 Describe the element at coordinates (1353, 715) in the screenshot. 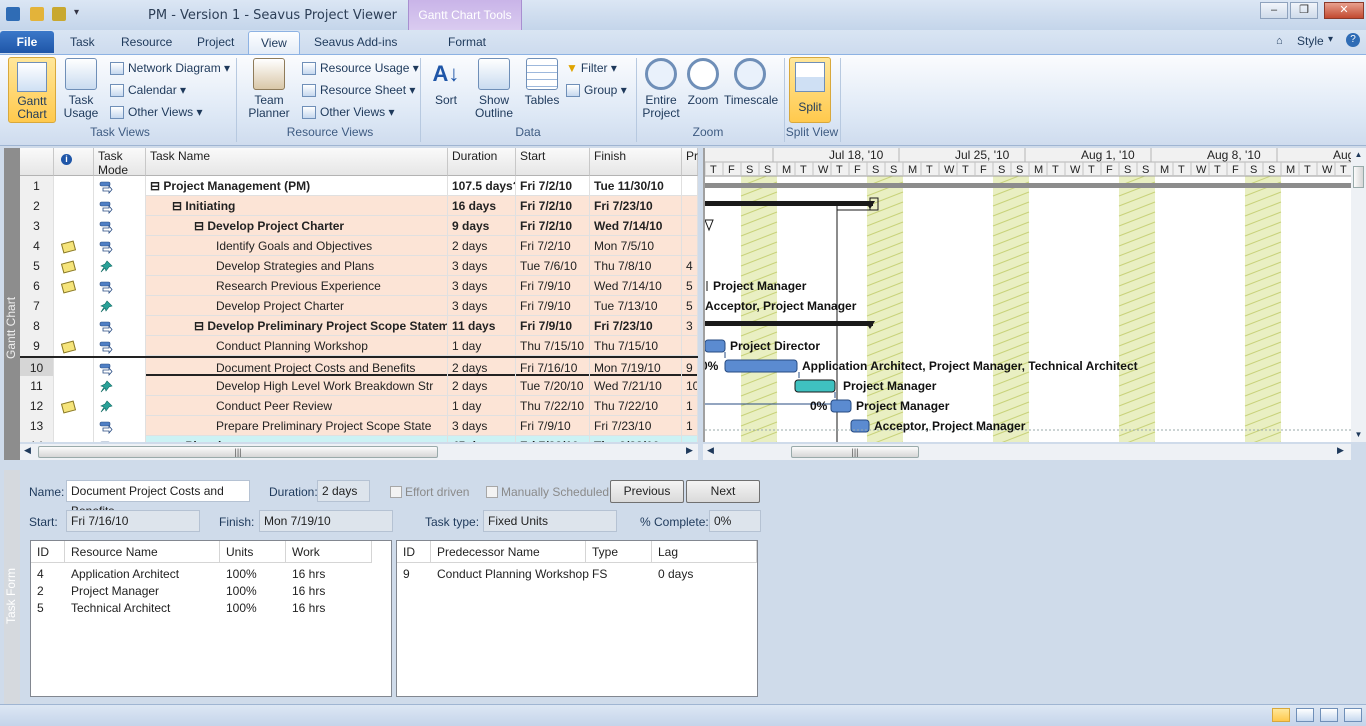

I see `resource-sheet-shortcut-icon` at that location.